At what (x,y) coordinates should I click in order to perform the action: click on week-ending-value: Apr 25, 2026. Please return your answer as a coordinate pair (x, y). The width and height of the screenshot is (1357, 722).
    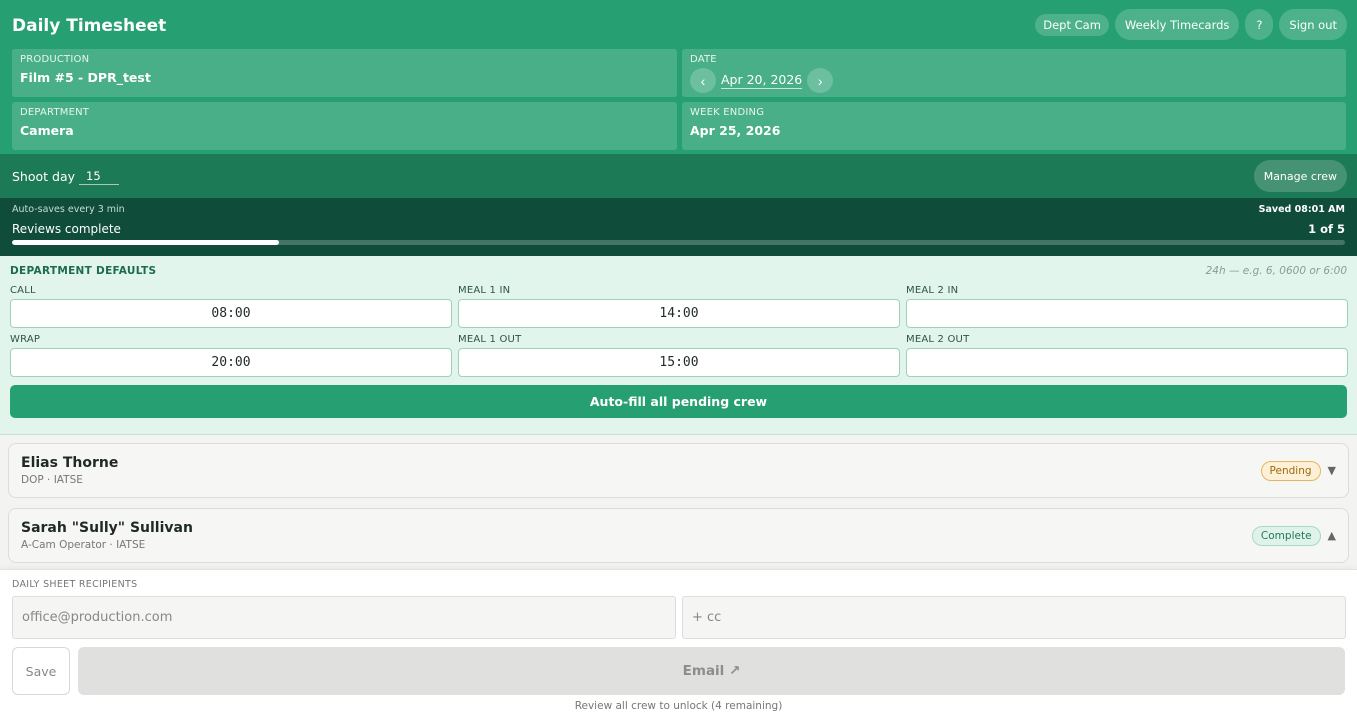
    Looking at the image, I should click on (735, 130).